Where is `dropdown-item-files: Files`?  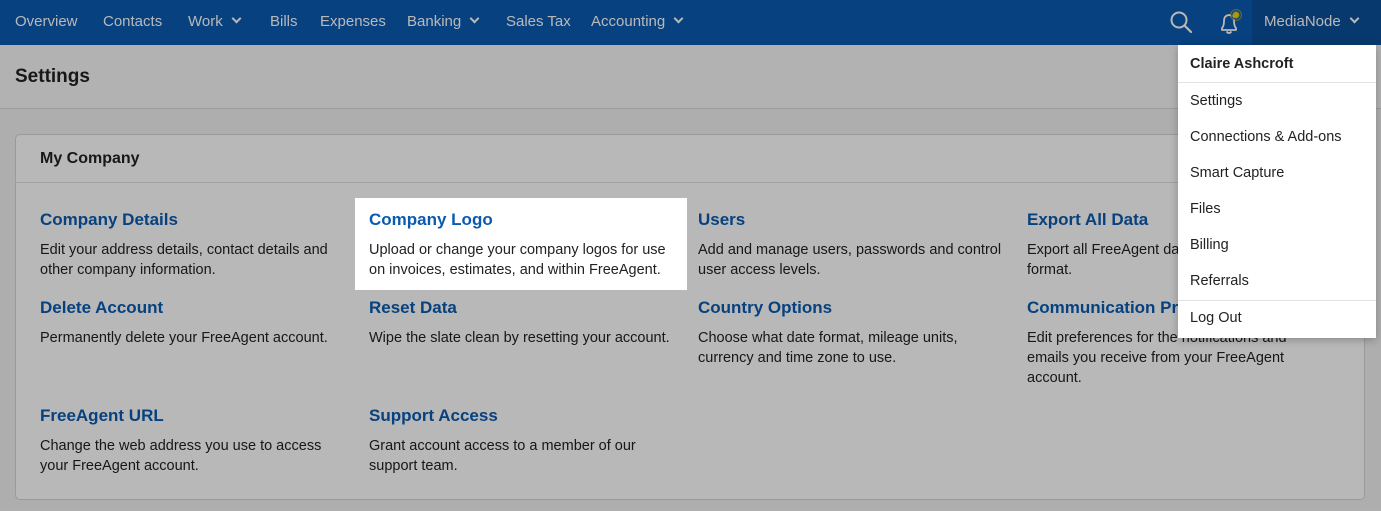
dropdown-item-files: Files is located at coordinates (1205, 209).